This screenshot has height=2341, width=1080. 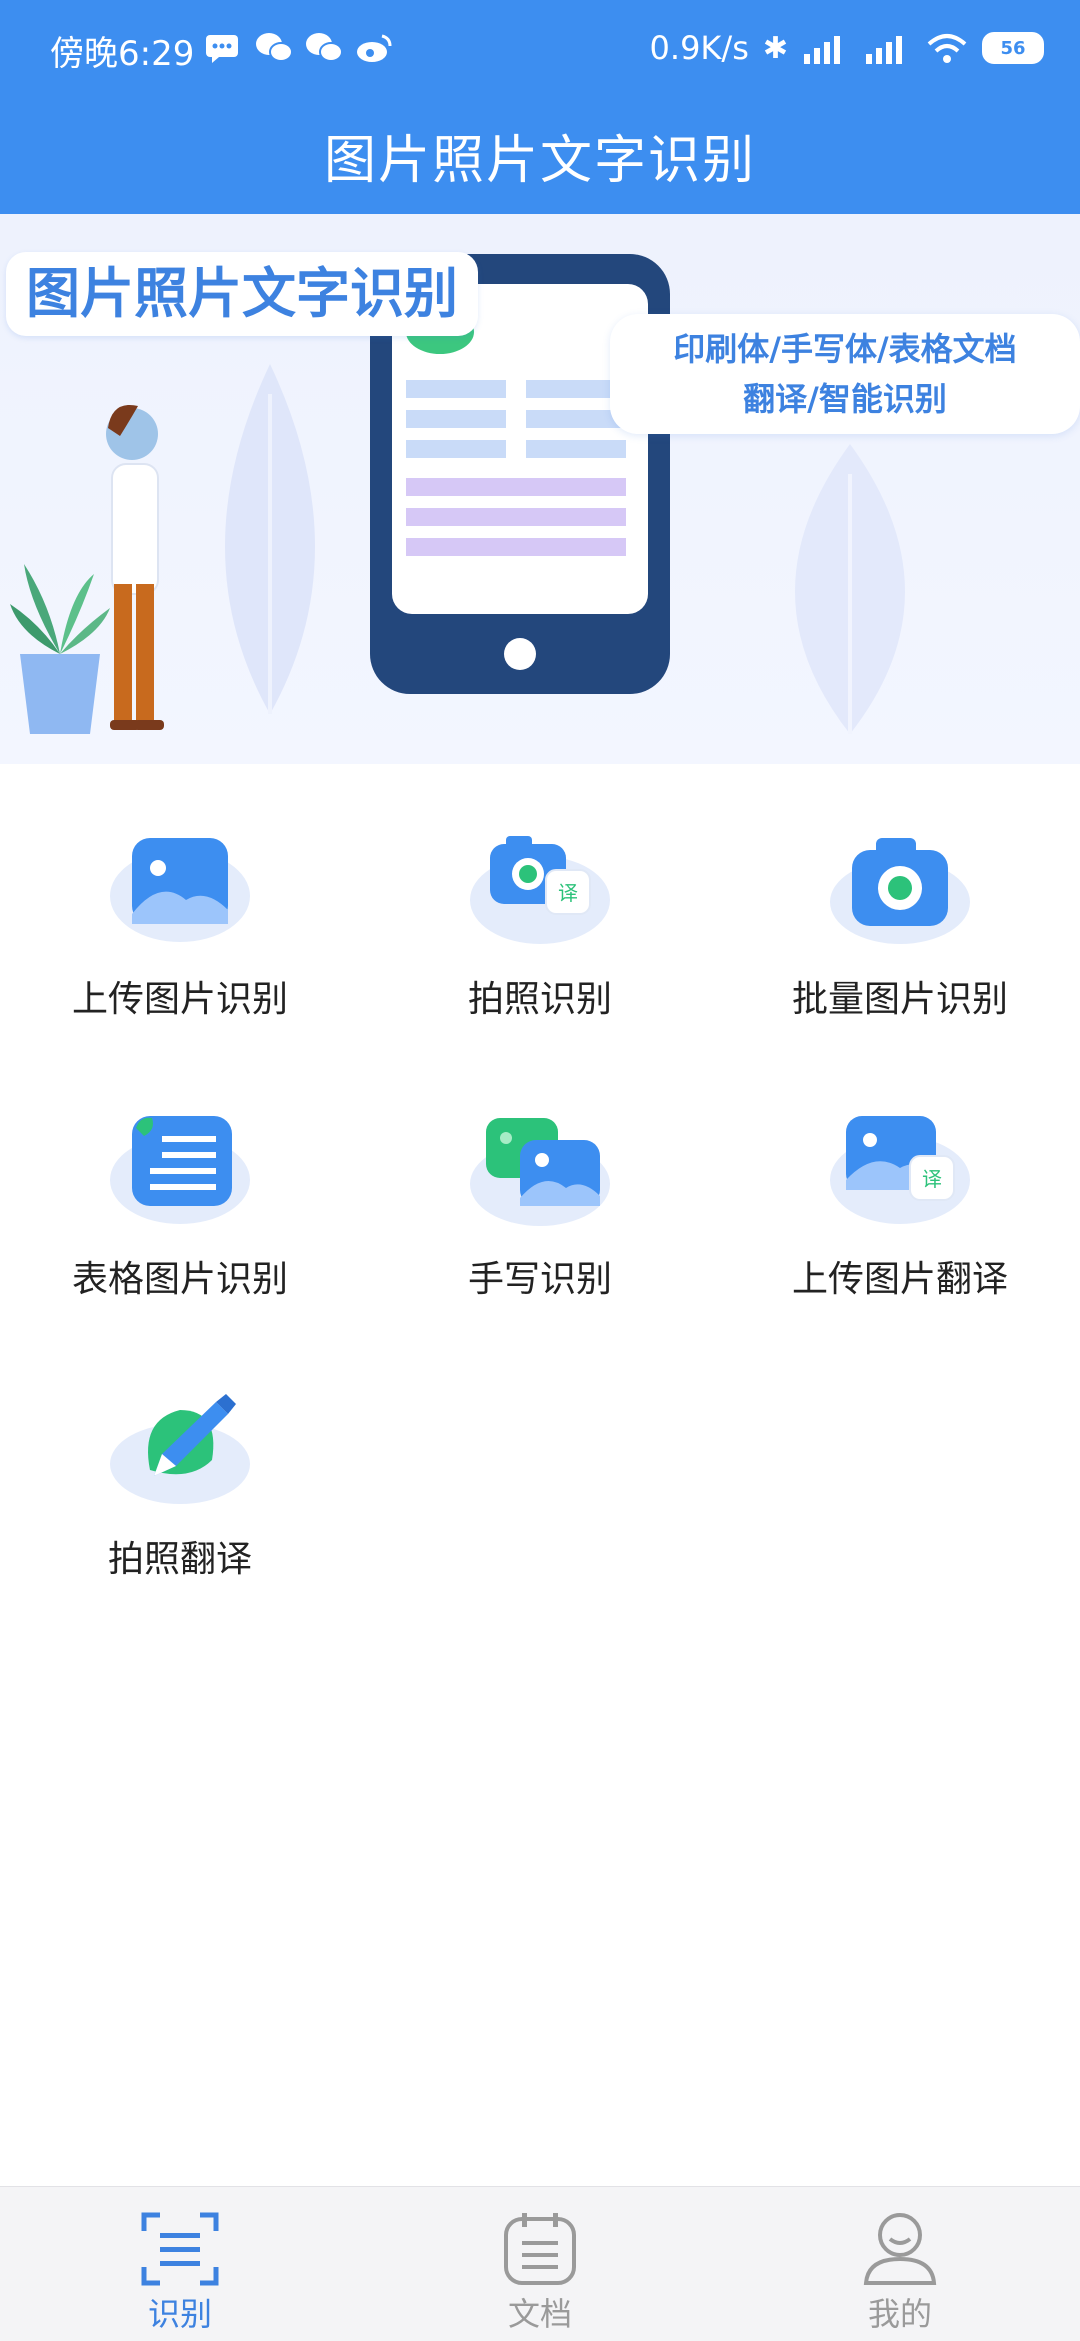 What do you see at coordinates (540, 950) in the screenshot?
I see `feature-photo-recognition: 译 拍照识别` at bounding box center [540, 950].